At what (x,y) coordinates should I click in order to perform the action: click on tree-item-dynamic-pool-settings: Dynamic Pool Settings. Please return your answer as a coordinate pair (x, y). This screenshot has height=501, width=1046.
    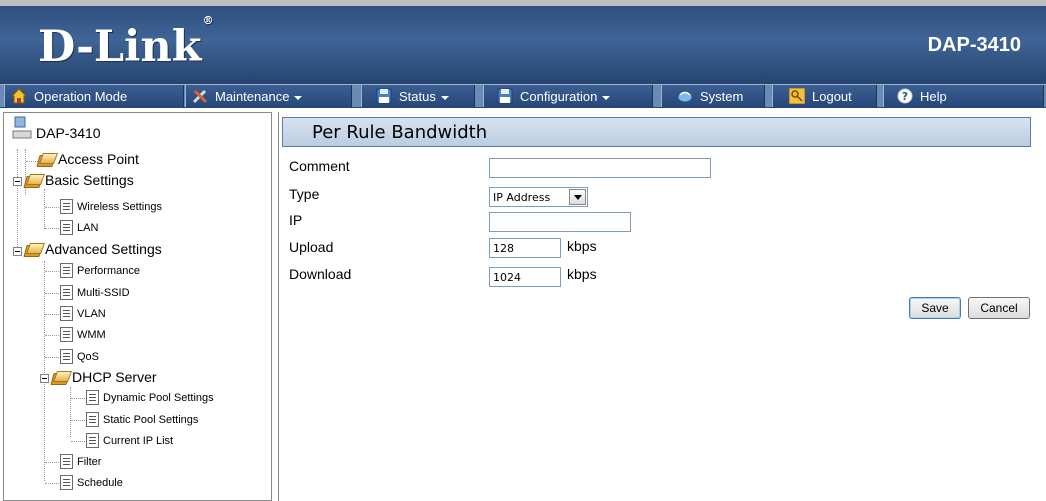
    Looking at the image, I should click on (150, 397).